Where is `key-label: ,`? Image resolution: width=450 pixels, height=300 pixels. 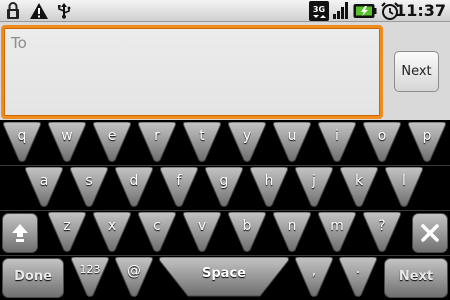
key-label: , is located at coordinates (314, 271).